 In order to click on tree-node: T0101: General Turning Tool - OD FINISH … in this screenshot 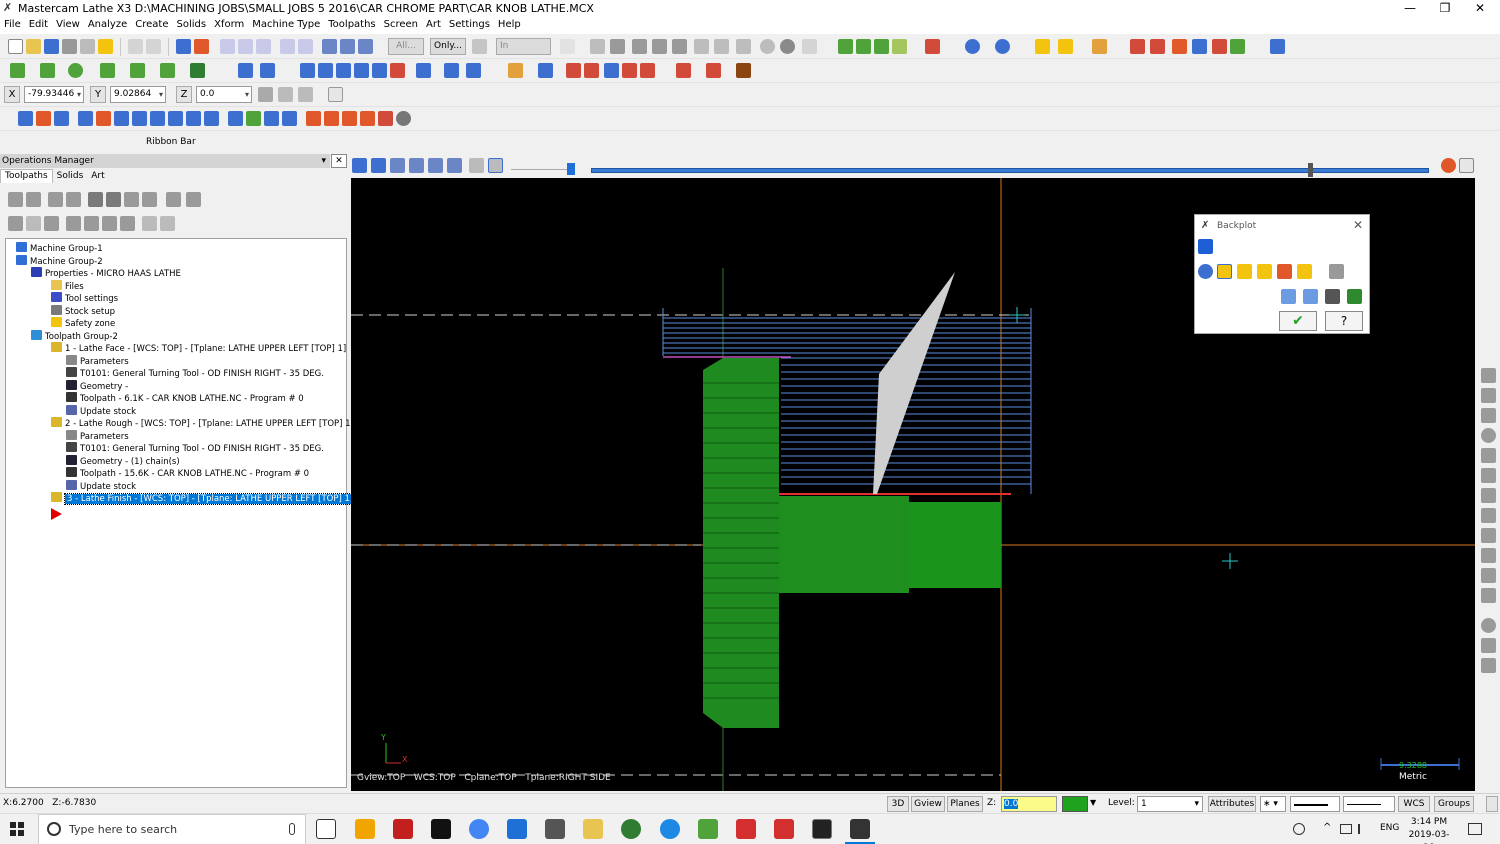, I will do `click(195, 373)`.